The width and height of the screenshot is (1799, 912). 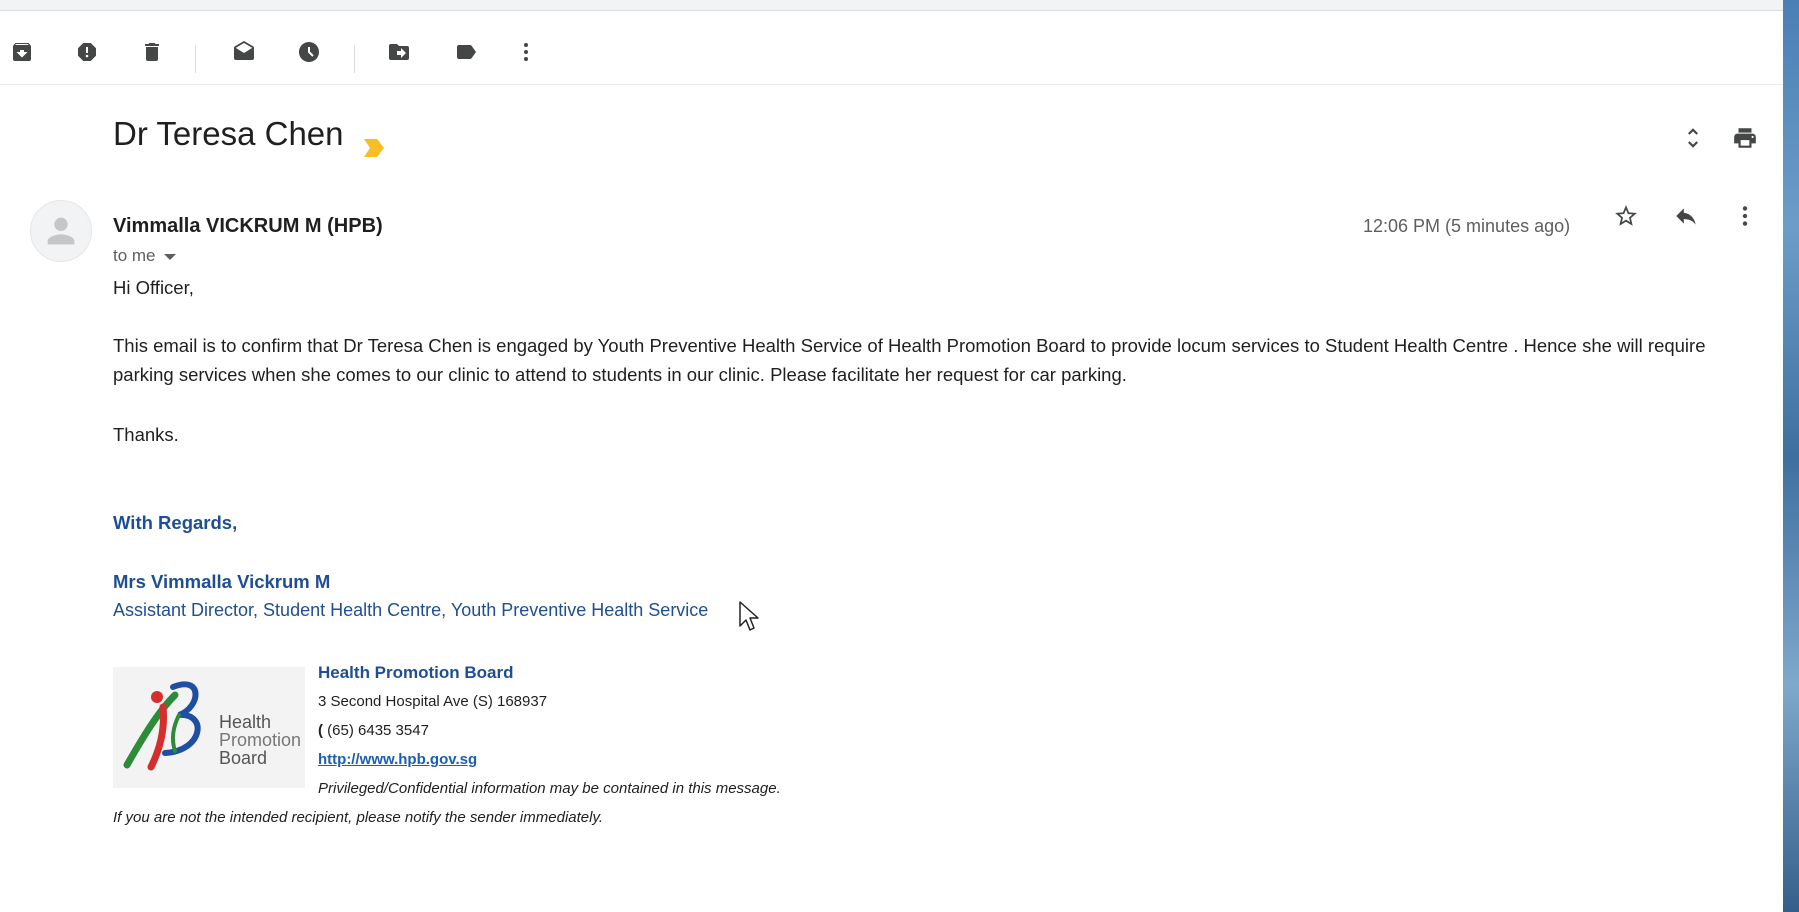 What do you see at coordinates (1686, 216) in the screenshot?
I see `reply-icon` at bounding box center [1686, 216].